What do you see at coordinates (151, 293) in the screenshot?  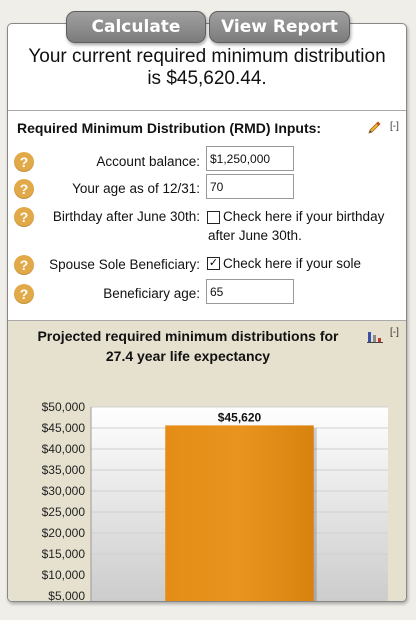 I see `beneficiary-age-label: Beneficiary age:` at bounding box center [151, 293].